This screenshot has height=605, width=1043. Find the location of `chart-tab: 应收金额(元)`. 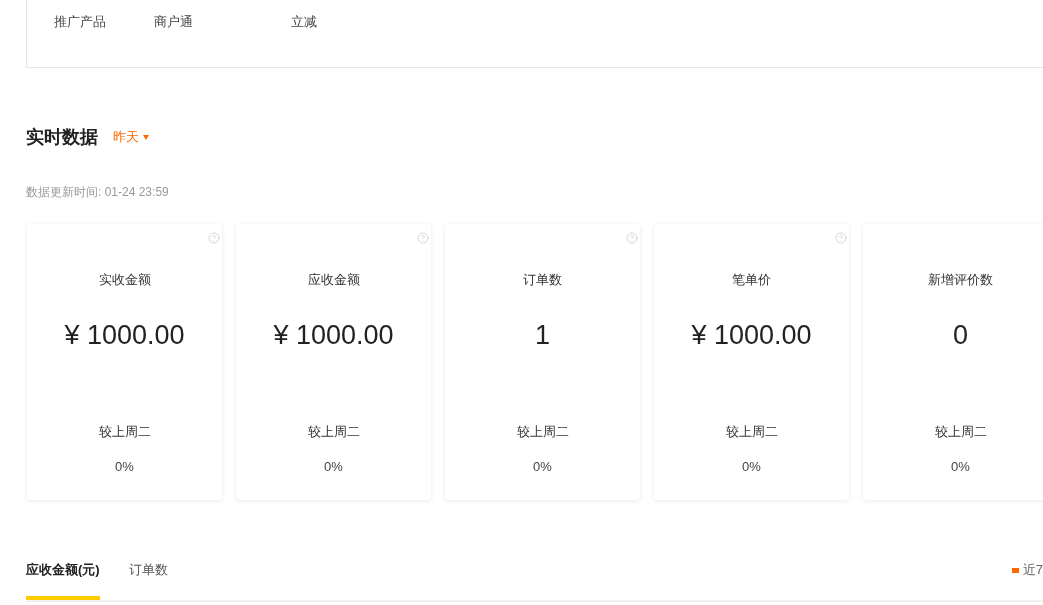

chart-tab: 应收金额(元) is located at coordinates (63, 580).